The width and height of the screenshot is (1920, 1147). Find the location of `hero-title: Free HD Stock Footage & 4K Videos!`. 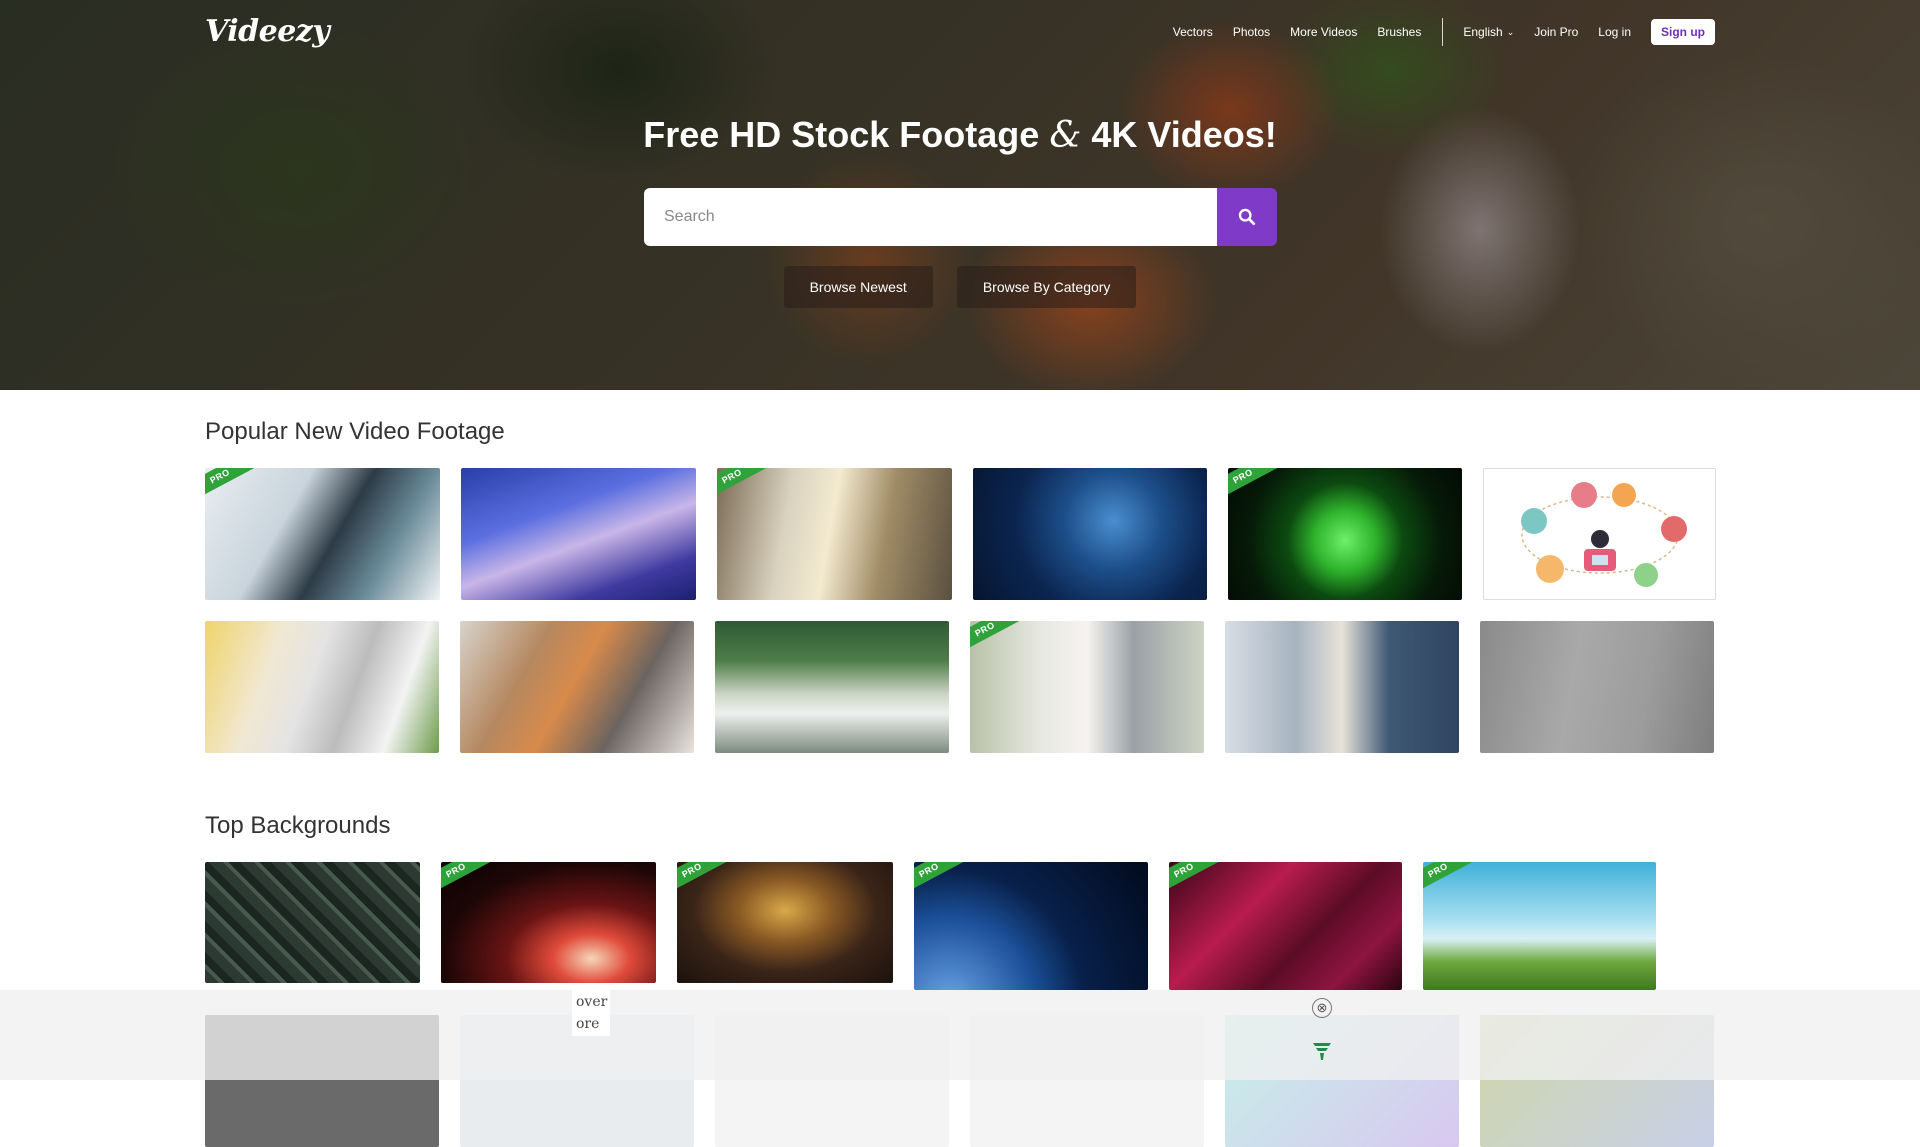

hero-title: Free HD Stock Footage & 4K Videos! is located at coordinates (960, 135).